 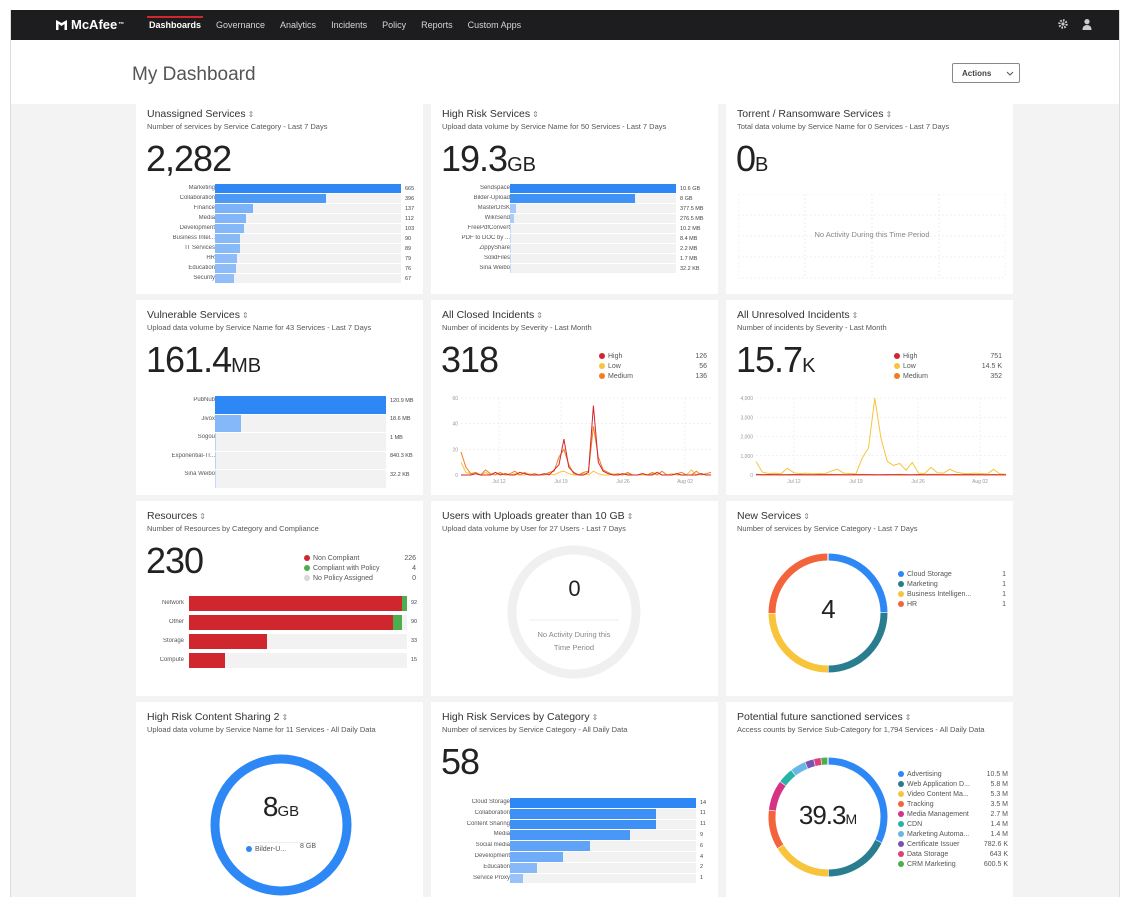 I want to click on y-tick-label: 60, so click(x=455, y=399).